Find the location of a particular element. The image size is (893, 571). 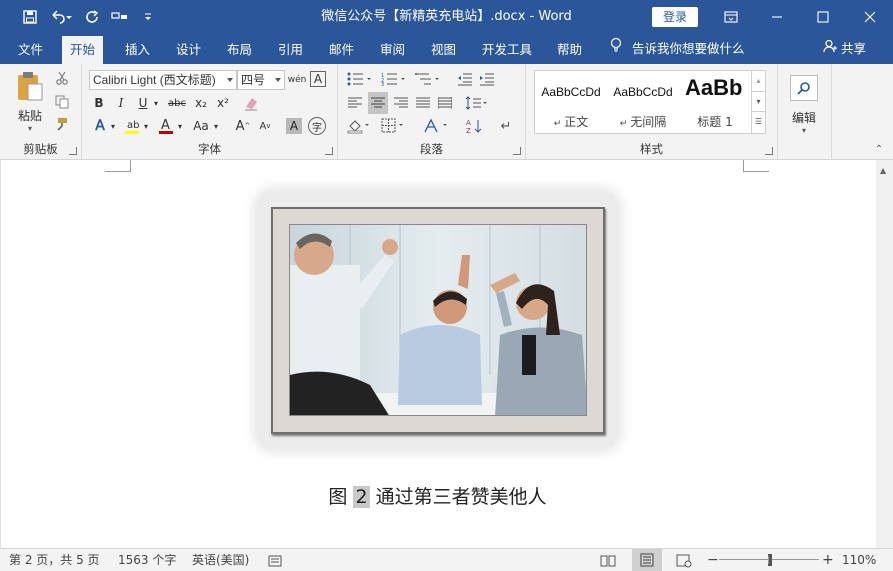

font-size-combo: 四号 is located at coordinates (261, 80).